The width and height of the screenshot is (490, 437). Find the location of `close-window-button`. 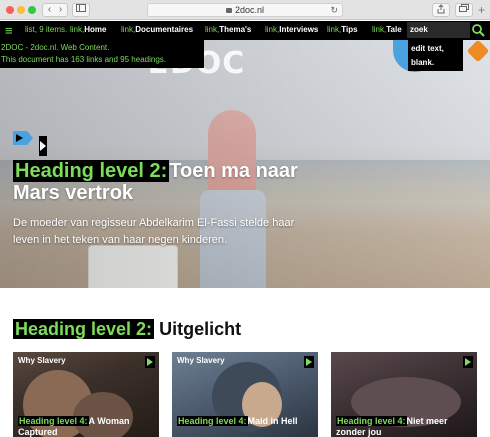

close-window-button is located at coordinates (10, 10).